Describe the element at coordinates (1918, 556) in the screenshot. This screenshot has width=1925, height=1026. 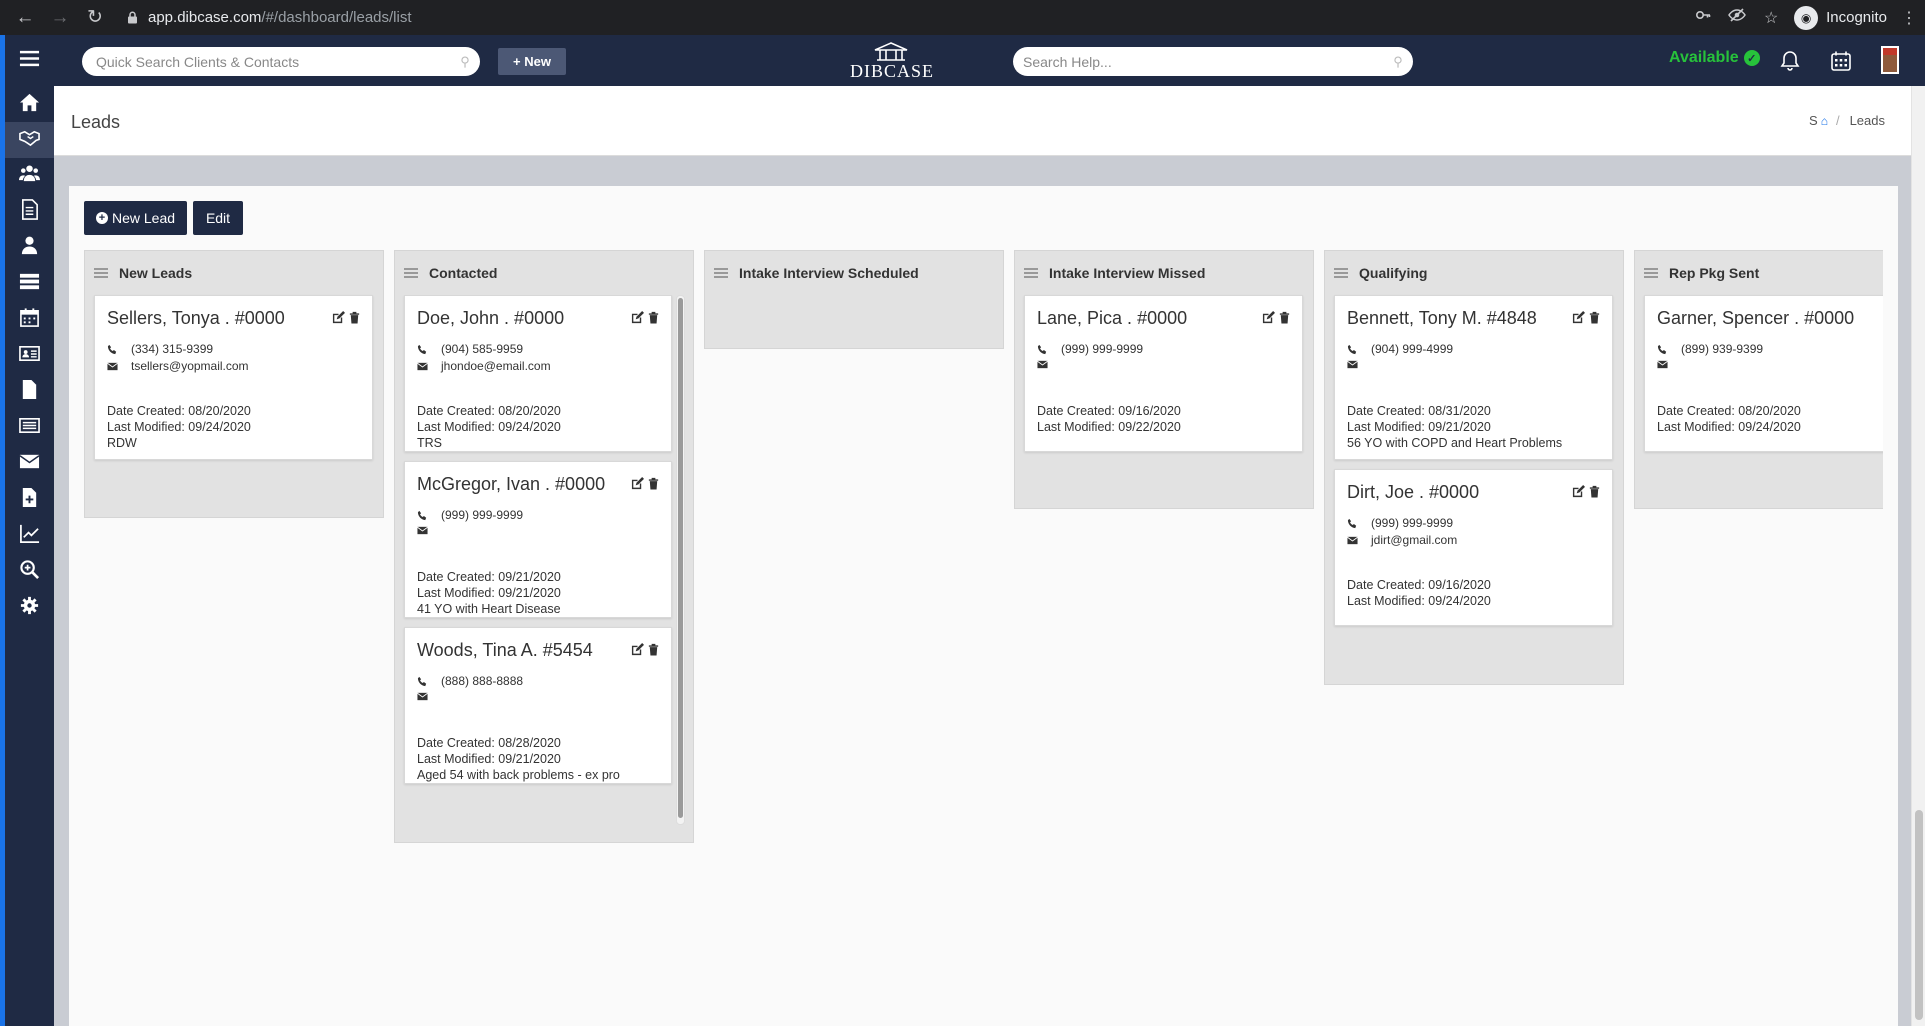
I see `page-scrollbar` at that location.